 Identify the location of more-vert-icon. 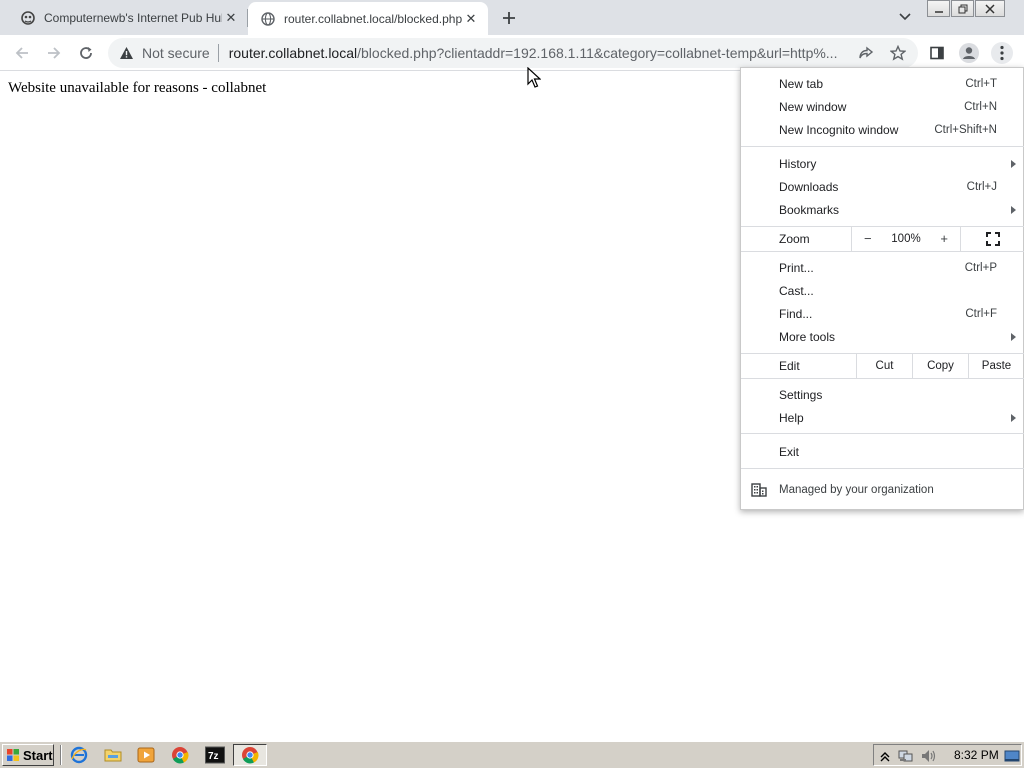
(1002, 53).